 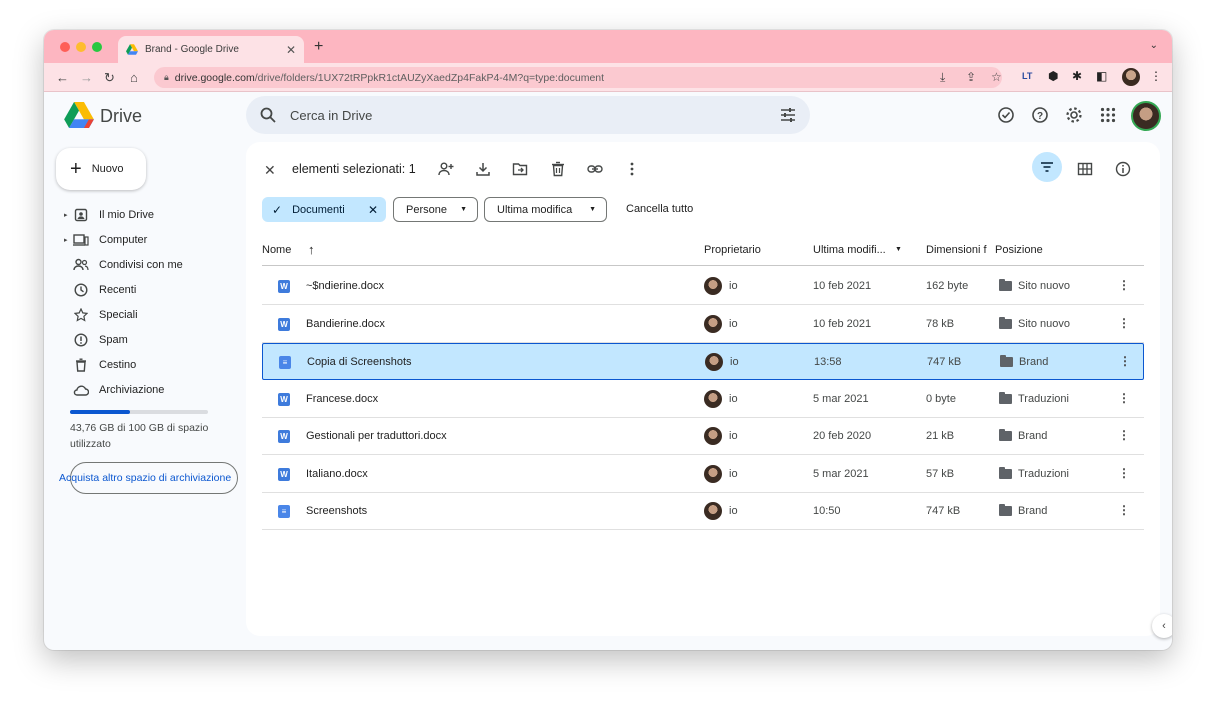 I want to click on sidebar-item-computer: ▸ Computer, so click(x=105, y=240).